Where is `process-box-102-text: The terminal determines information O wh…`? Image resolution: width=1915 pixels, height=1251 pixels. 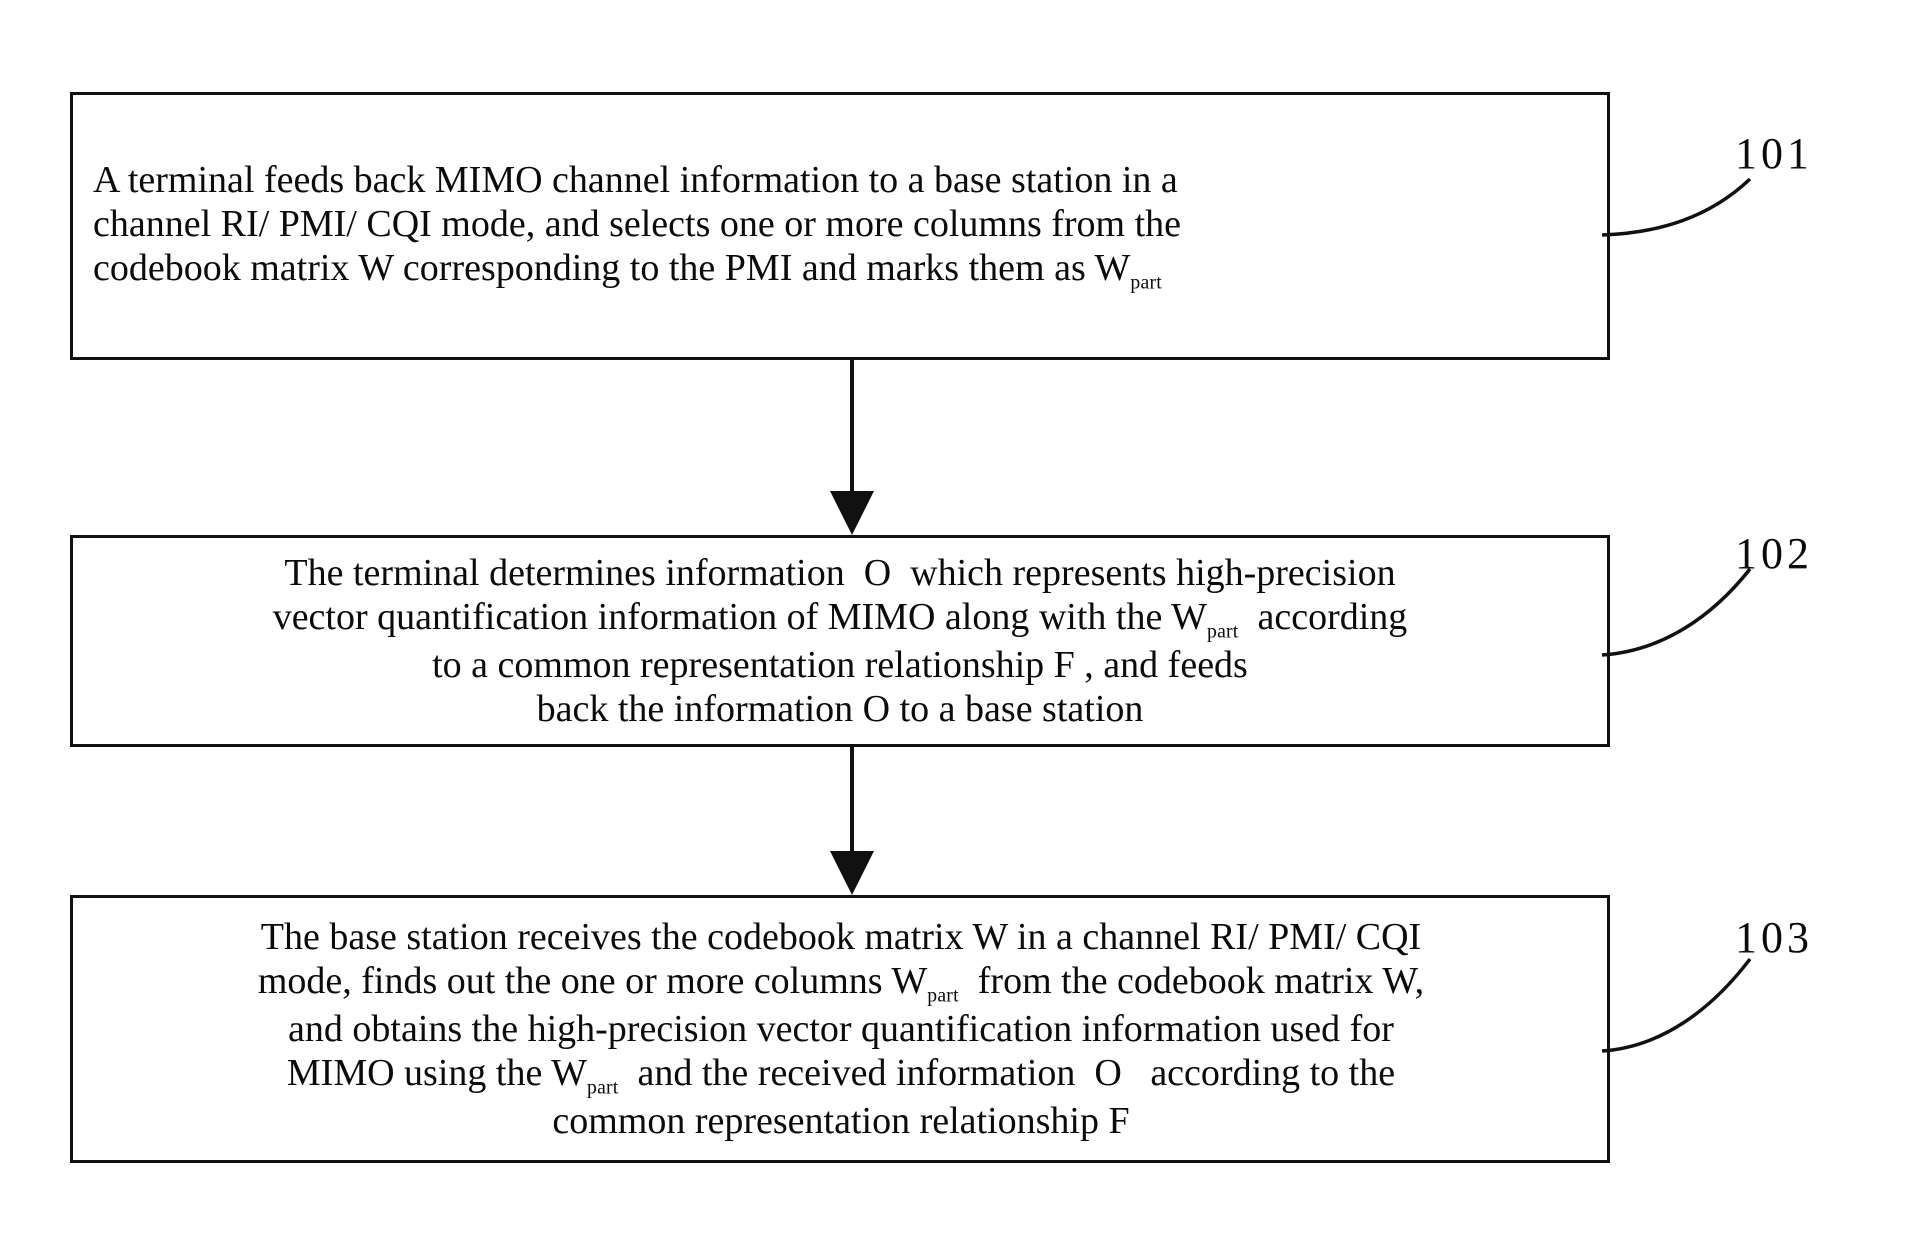 process-box-102-text: The terminal determines information O wh… is located at coordinates (840, 641).